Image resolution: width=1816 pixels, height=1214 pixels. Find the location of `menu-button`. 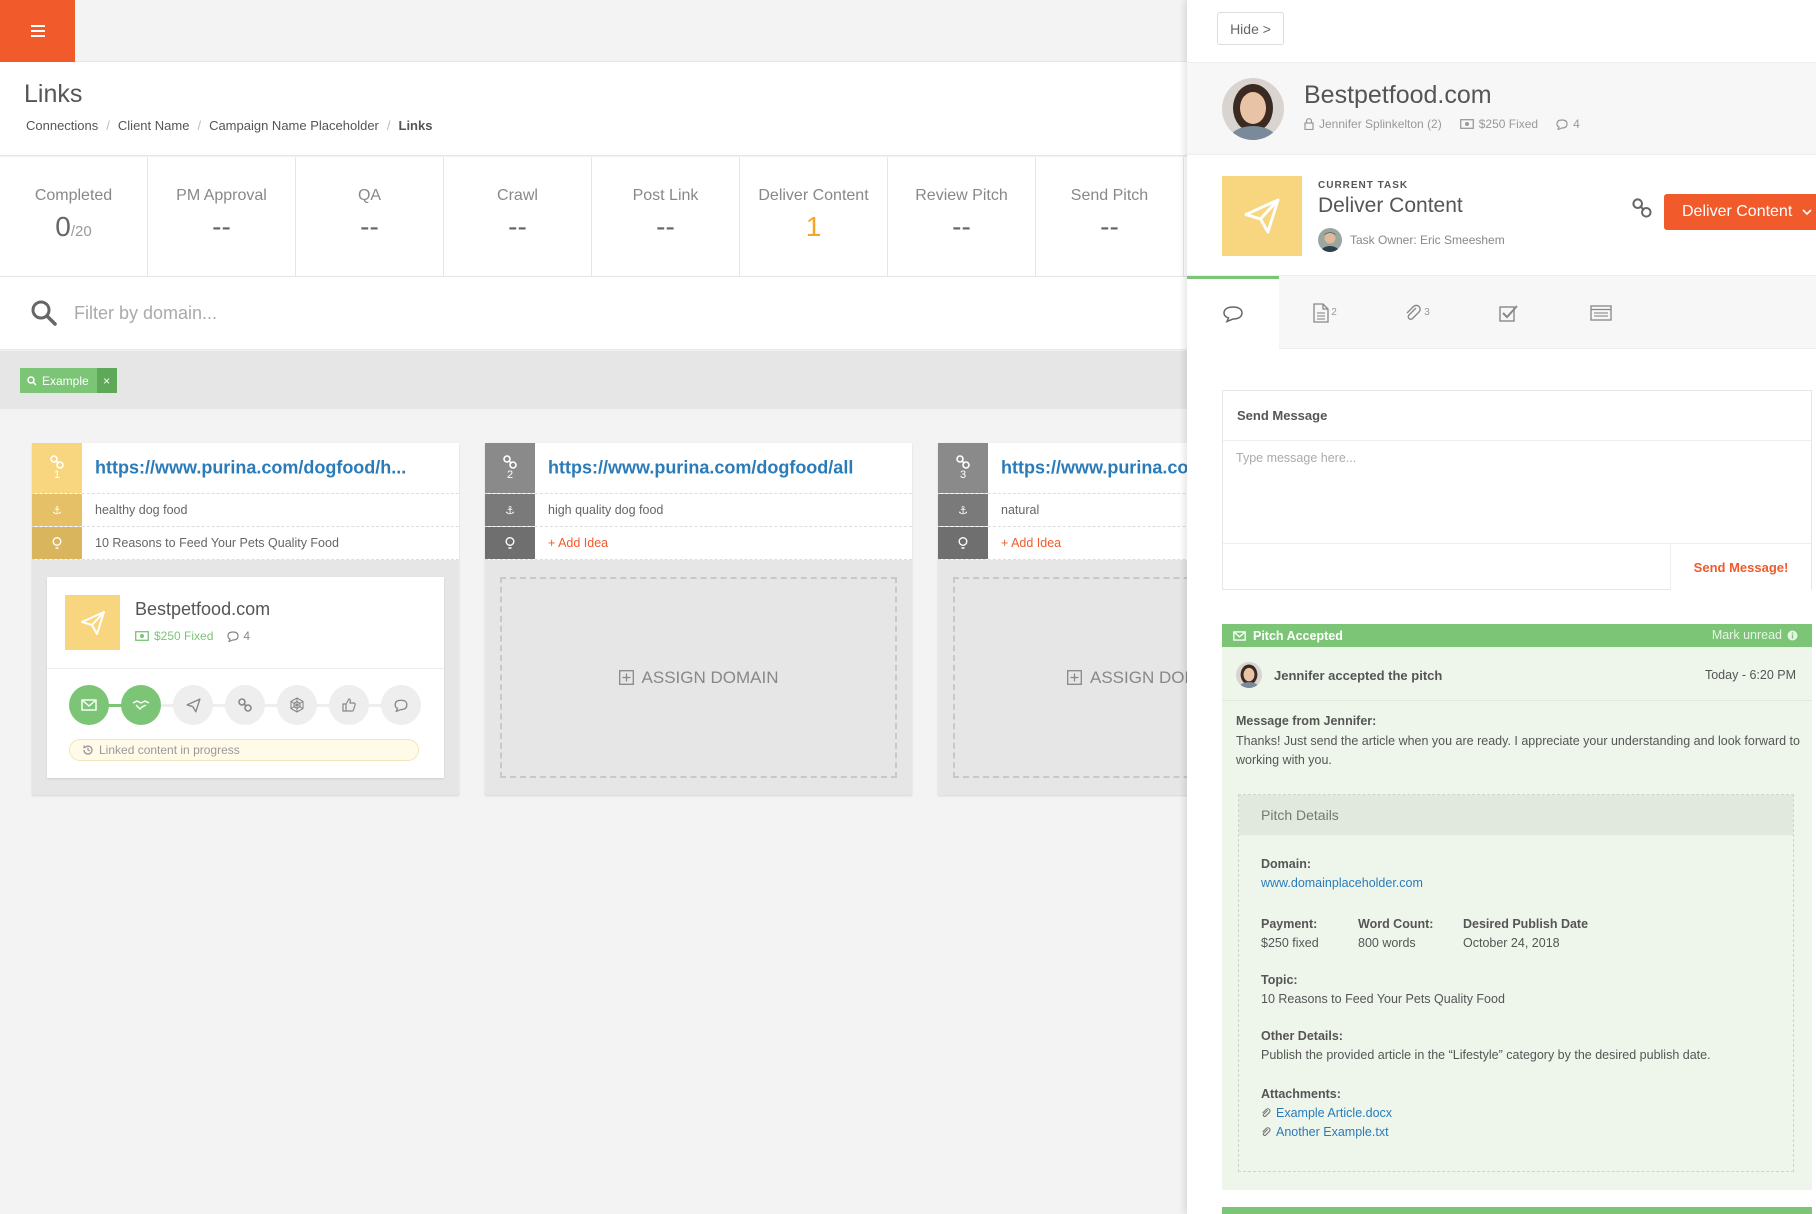

menu-button is located at coordinates (37, 31).